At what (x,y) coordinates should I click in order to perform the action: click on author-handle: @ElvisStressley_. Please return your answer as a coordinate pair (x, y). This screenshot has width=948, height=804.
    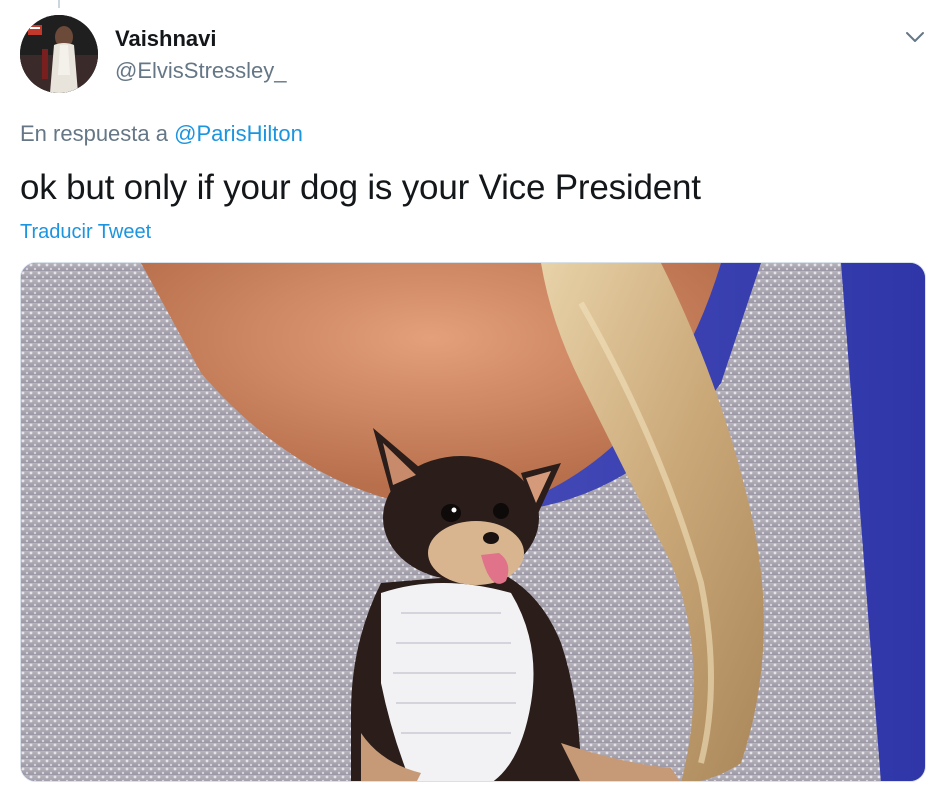
    Looking at the image, I should click on (201, 71).